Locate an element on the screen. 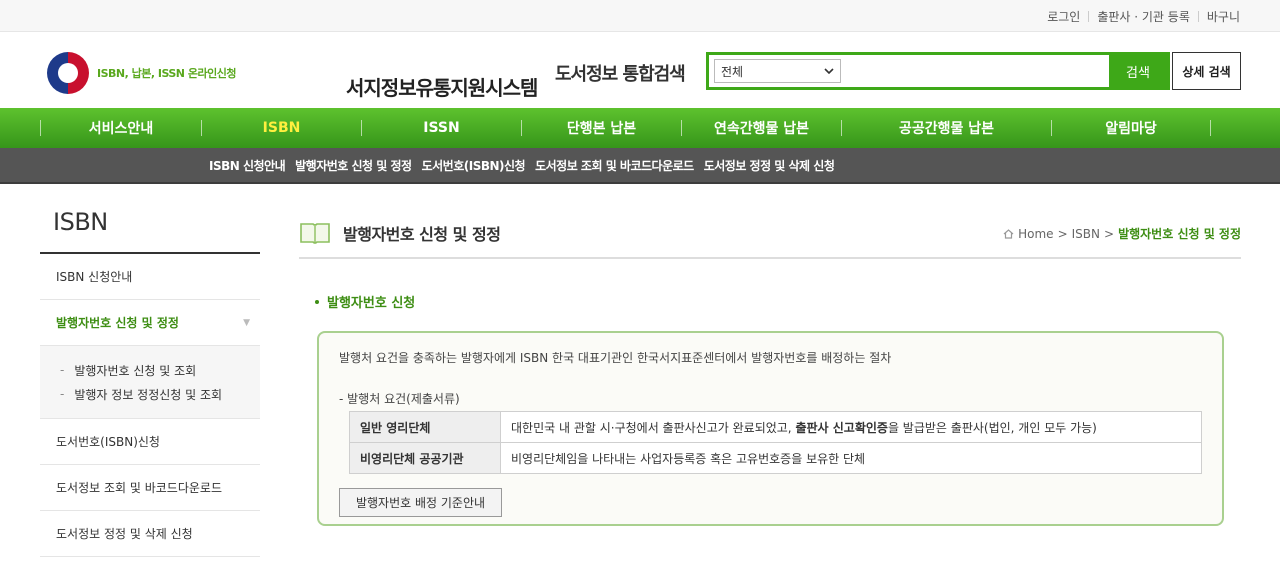 This screenshot has height=561, width=1280. sidebar-item-isbn-guide: ISBN 신청안내 is located at coordinates (150, 277).